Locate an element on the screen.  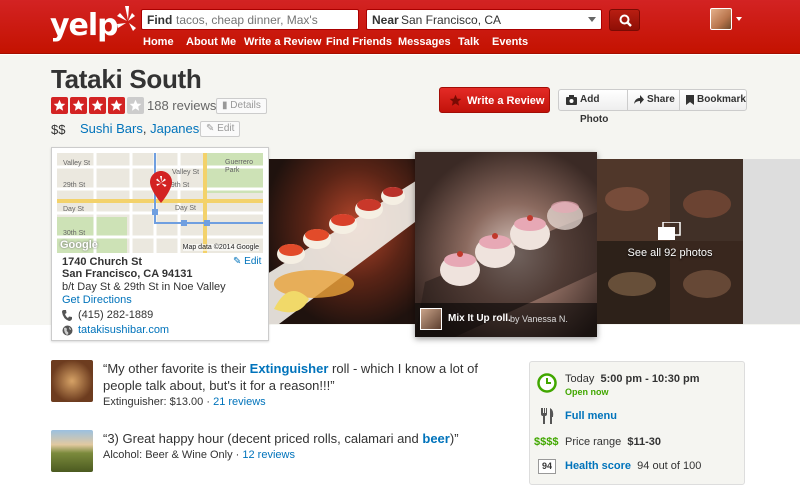
meta-text: Extinguisher: $13.00 · is located at coordinates (158, 402).